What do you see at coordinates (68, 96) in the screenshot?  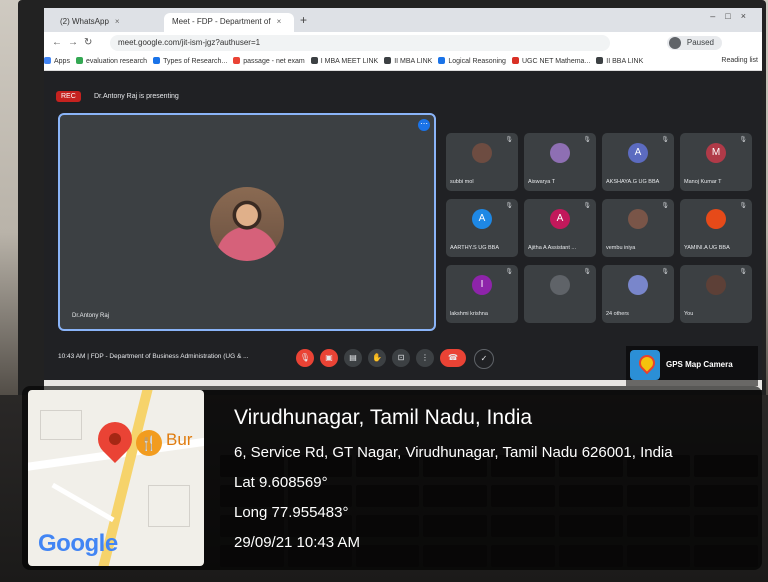 I see `recording-badge: REC` at bounding box center [68, 96].